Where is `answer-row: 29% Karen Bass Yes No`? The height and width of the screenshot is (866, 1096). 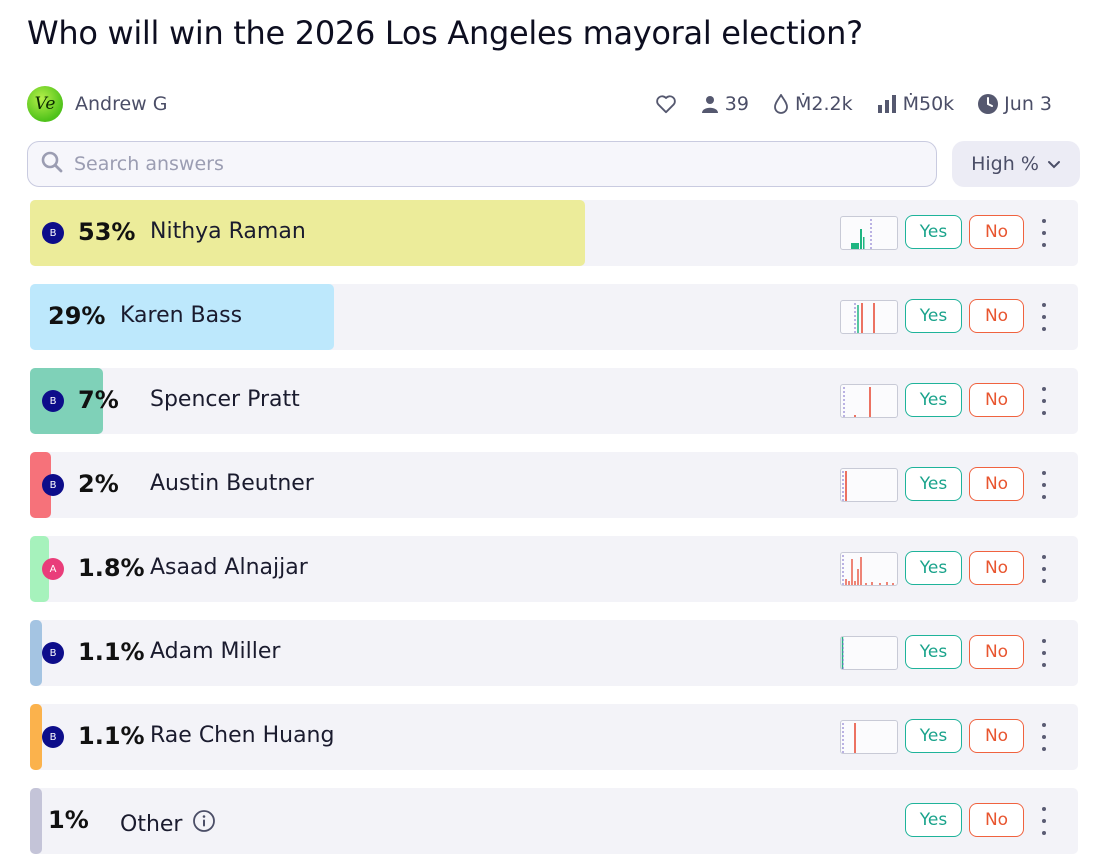
answer-row: 29% Karen Bass Yes No is located at coordinates (554, 317).